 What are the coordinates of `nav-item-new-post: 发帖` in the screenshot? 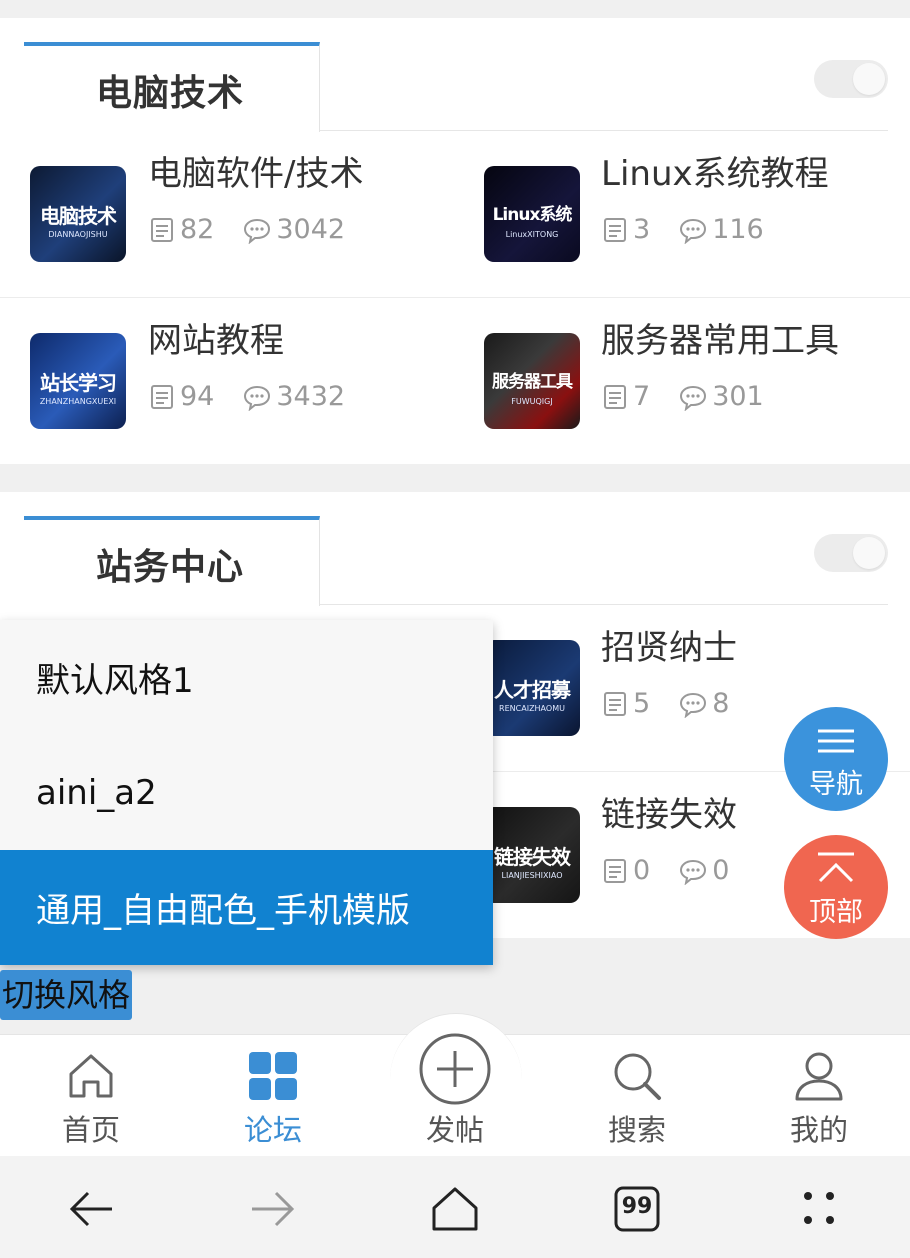 It's located at (455, 1095).